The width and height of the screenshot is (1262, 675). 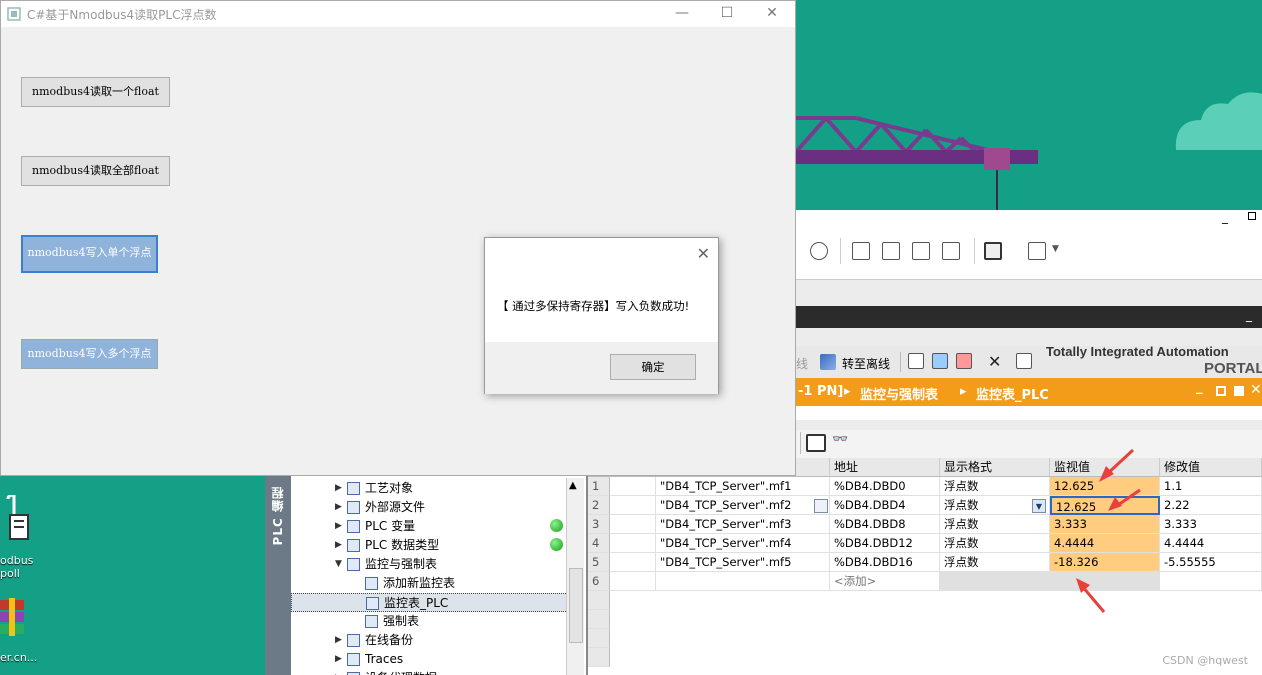 I want to click on row-address: %DB4.DBD12, so click(x=885, y=543).